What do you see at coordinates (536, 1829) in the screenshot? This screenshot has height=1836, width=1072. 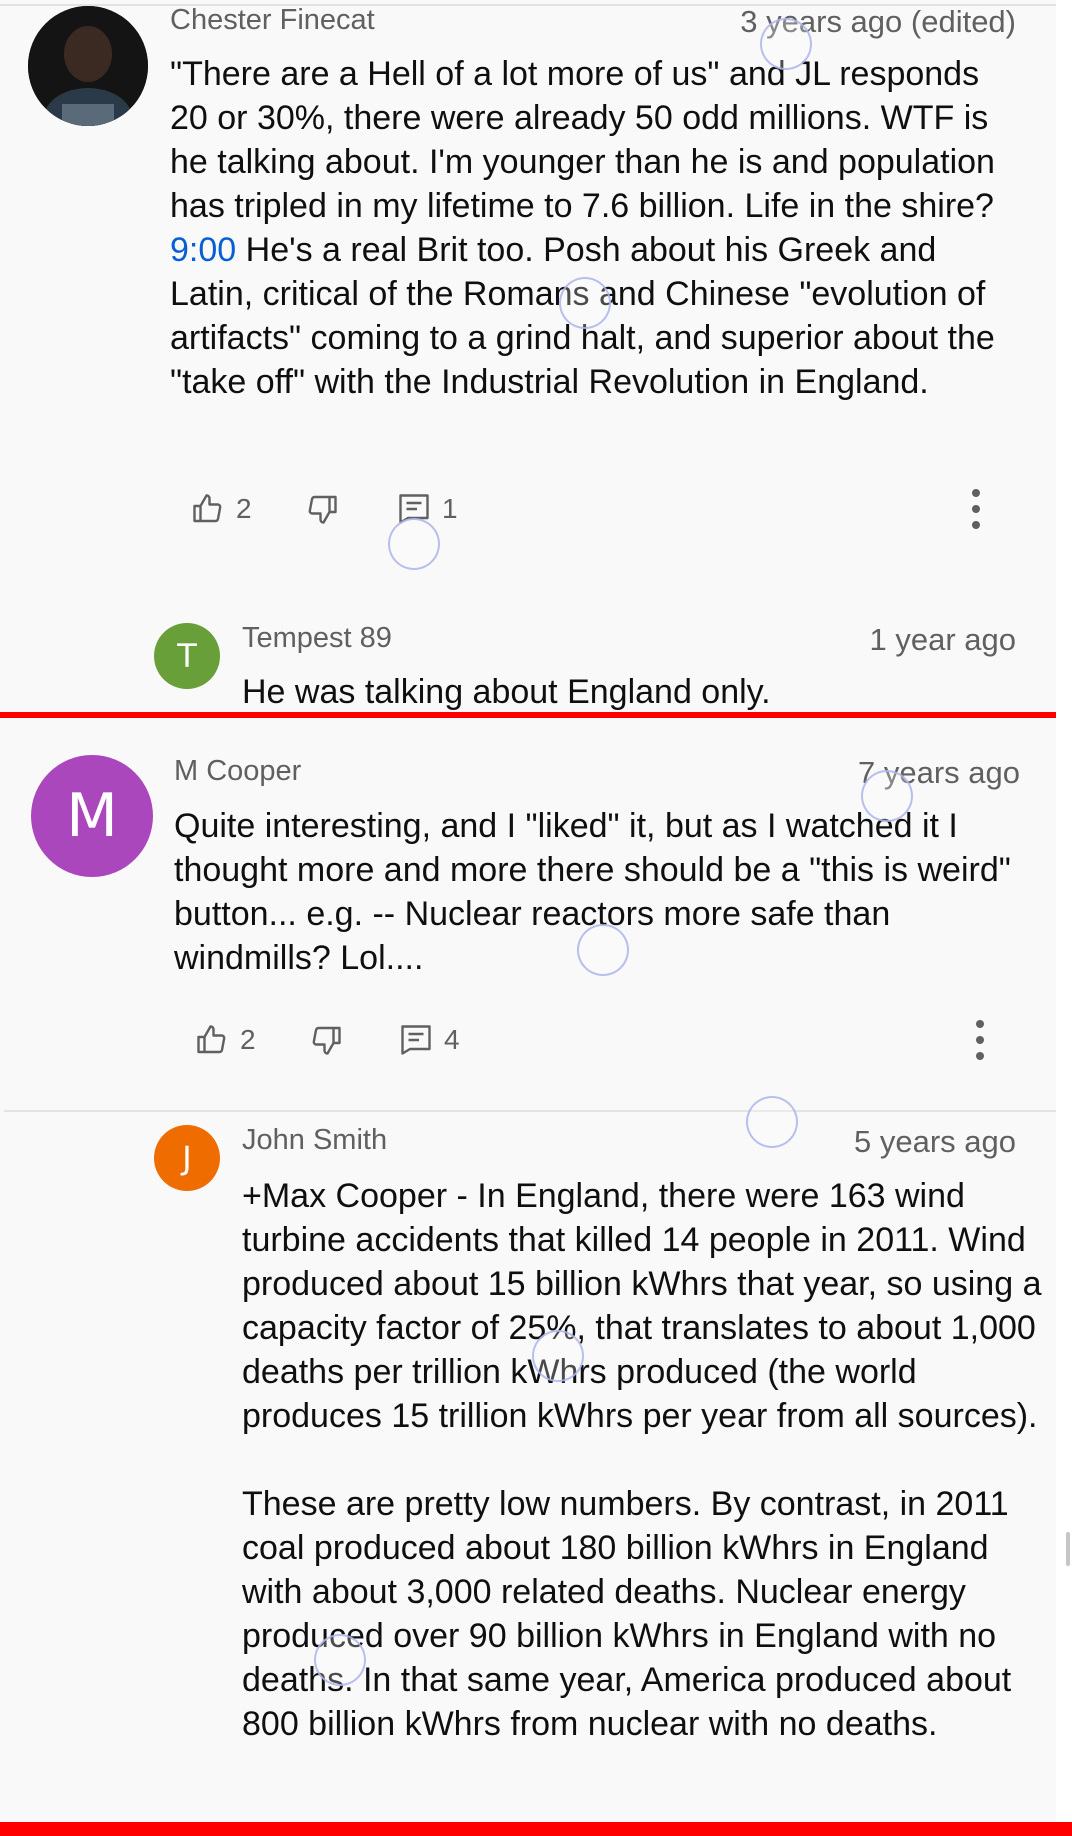 I see `bottom-highlight-line` at bounding box center [536, 1829].